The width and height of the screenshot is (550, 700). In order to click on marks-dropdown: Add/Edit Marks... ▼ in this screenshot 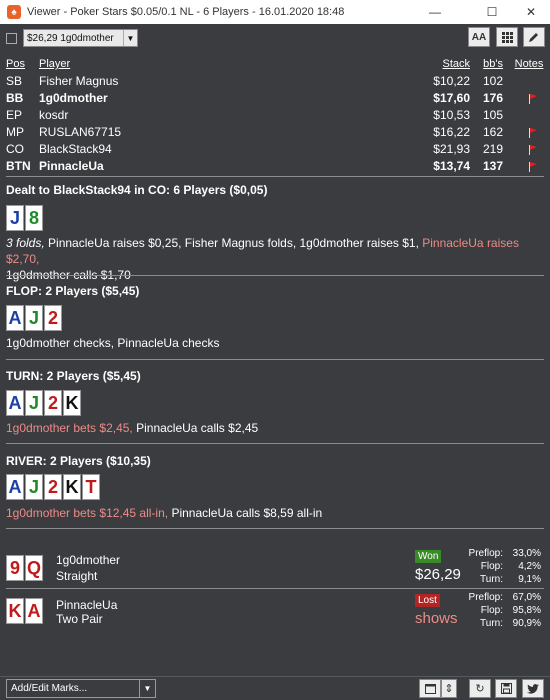, I will do `click(81, 688)`.